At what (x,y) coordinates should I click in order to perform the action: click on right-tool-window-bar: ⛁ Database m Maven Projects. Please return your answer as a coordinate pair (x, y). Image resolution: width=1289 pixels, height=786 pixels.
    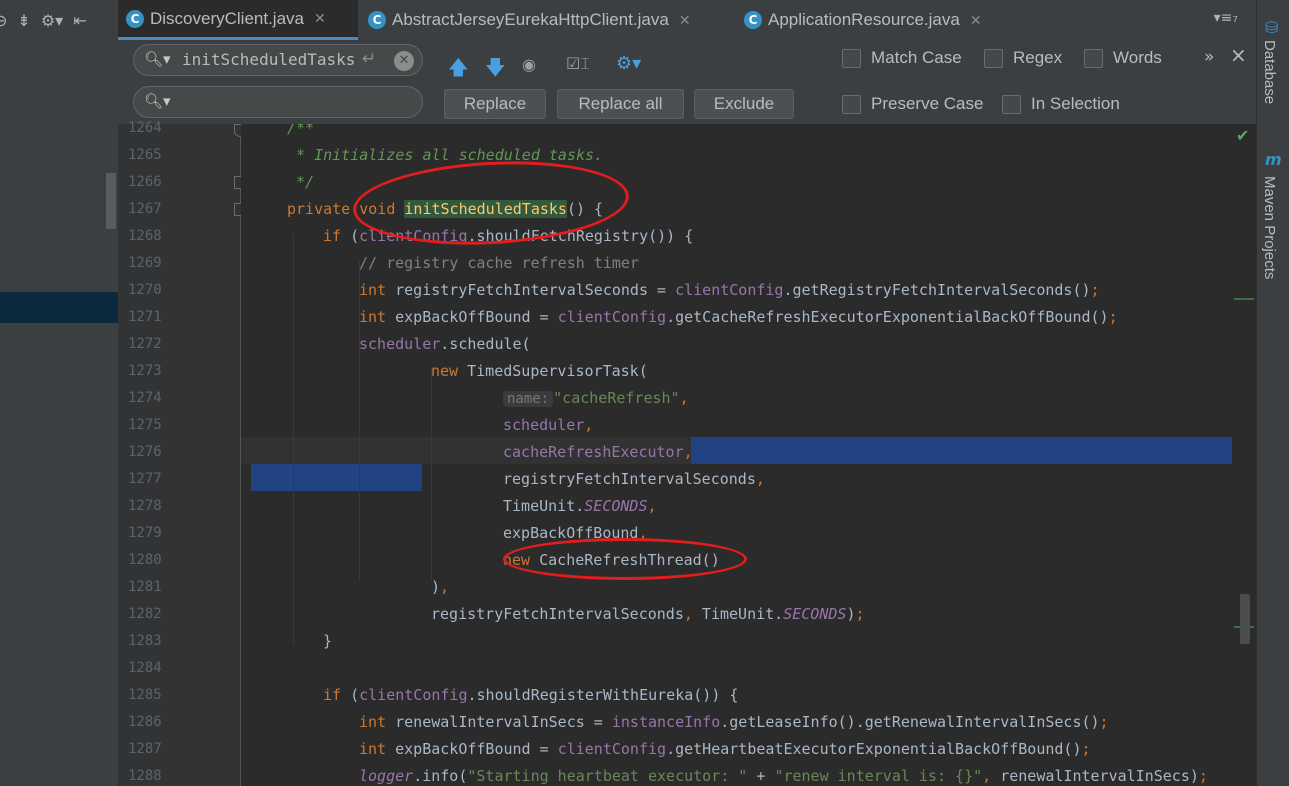
    Looking at the image, I should click on (1272, 393).